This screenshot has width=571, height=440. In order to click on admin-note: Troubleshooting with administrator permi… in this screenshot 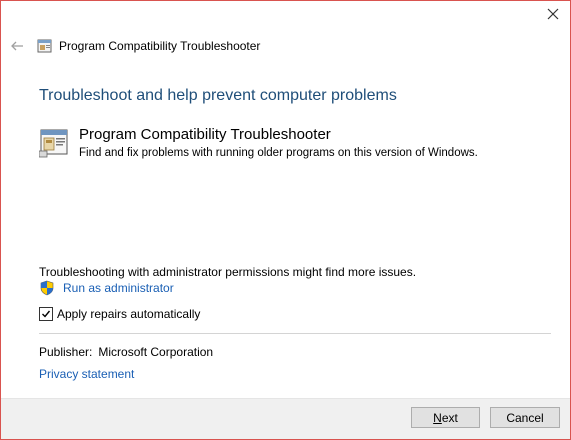, I will do `click(228, 272)`.